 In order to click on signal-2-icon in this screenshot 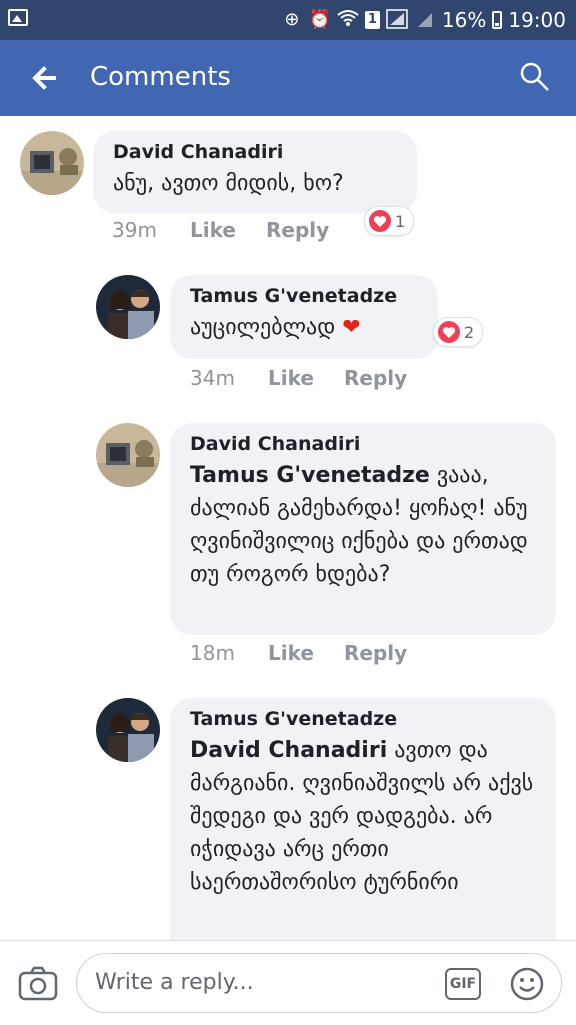, I will do `click(425, 20)`.